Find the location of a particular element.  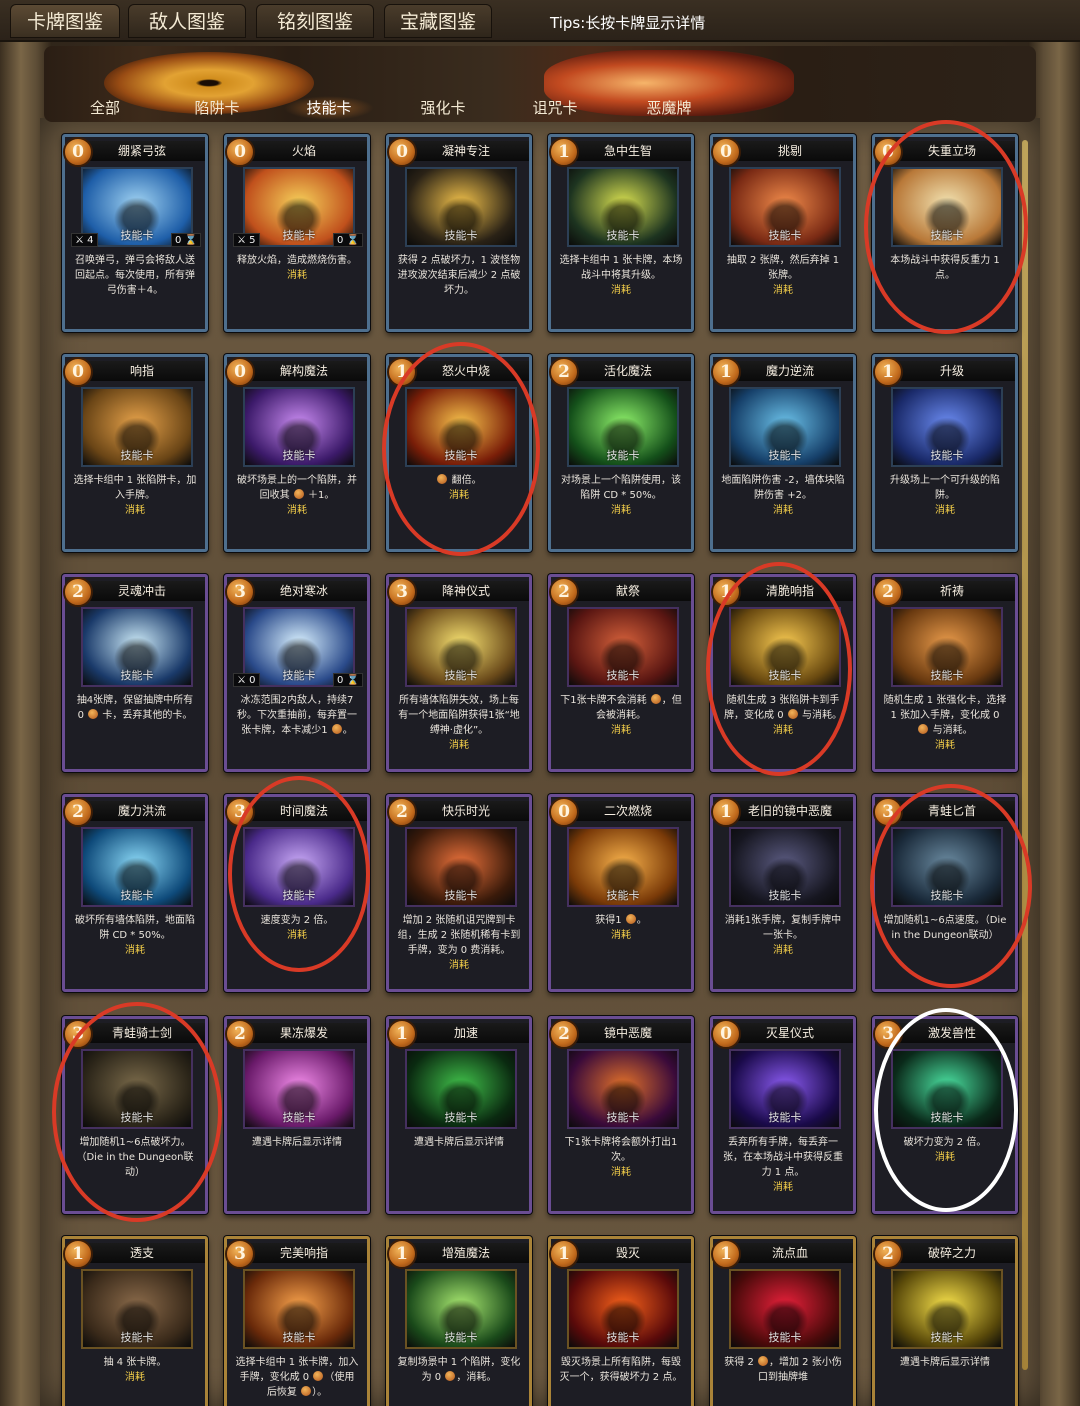

skill-card: 3 激发兽性 技能卡 破坏力变为 2 倍。 消耗 is located at coordinates (945, 1115).